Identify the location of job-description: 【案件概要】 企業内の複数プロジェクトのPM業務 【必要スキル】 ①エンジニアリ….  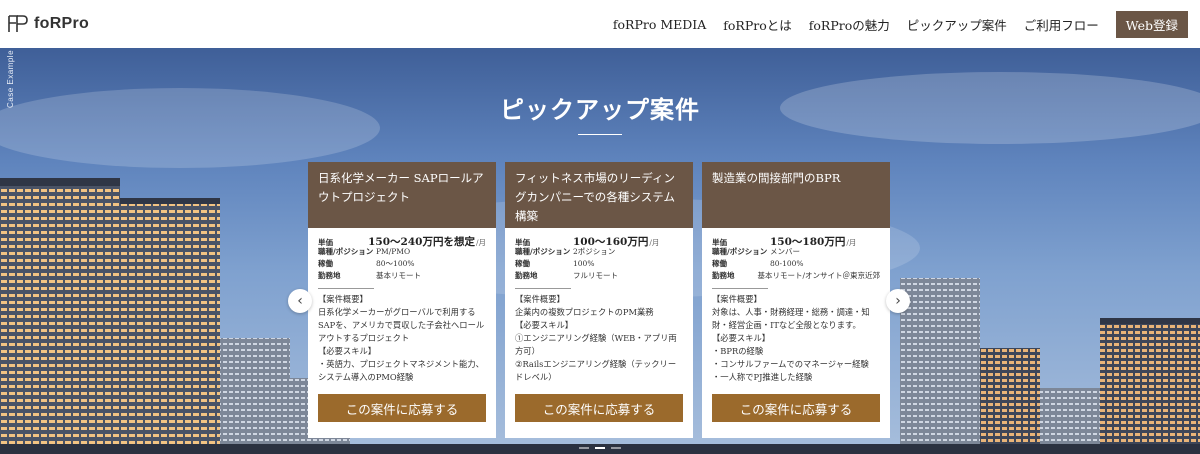
(596, 338).